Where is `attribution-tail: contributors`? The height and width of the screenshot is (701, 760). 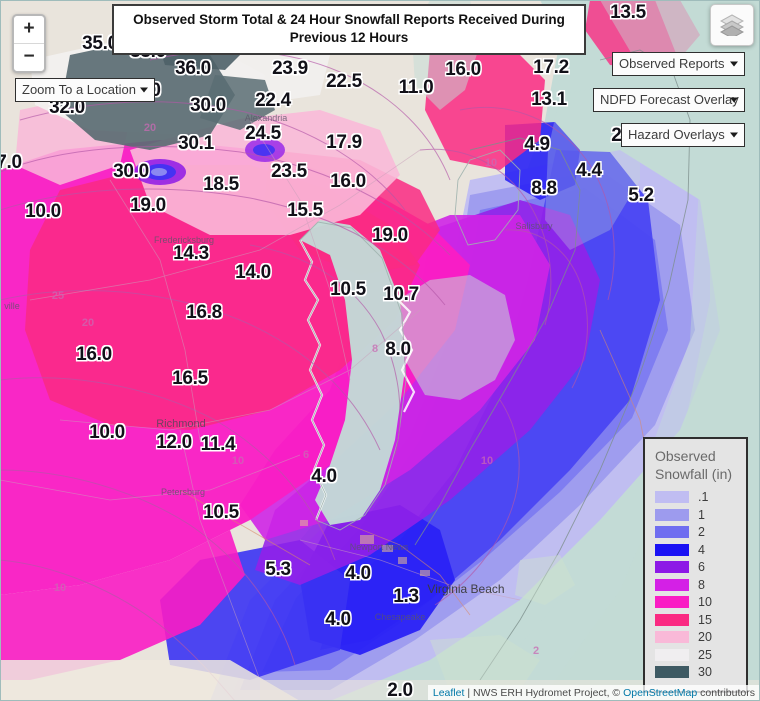
attribution-tail: contributors is located at coordinates (726, 693).